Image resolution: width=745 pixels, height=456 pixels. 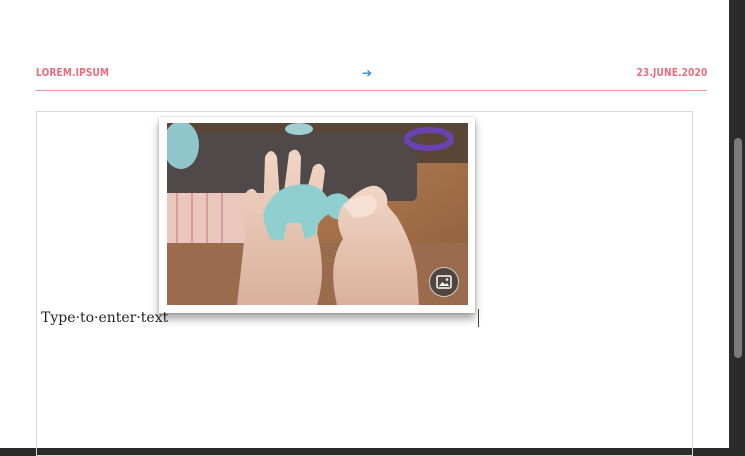 I want to click on page-header: LOREM.IPSUM ➔ 23.JUNE.2020, so click(x=371, y=78).